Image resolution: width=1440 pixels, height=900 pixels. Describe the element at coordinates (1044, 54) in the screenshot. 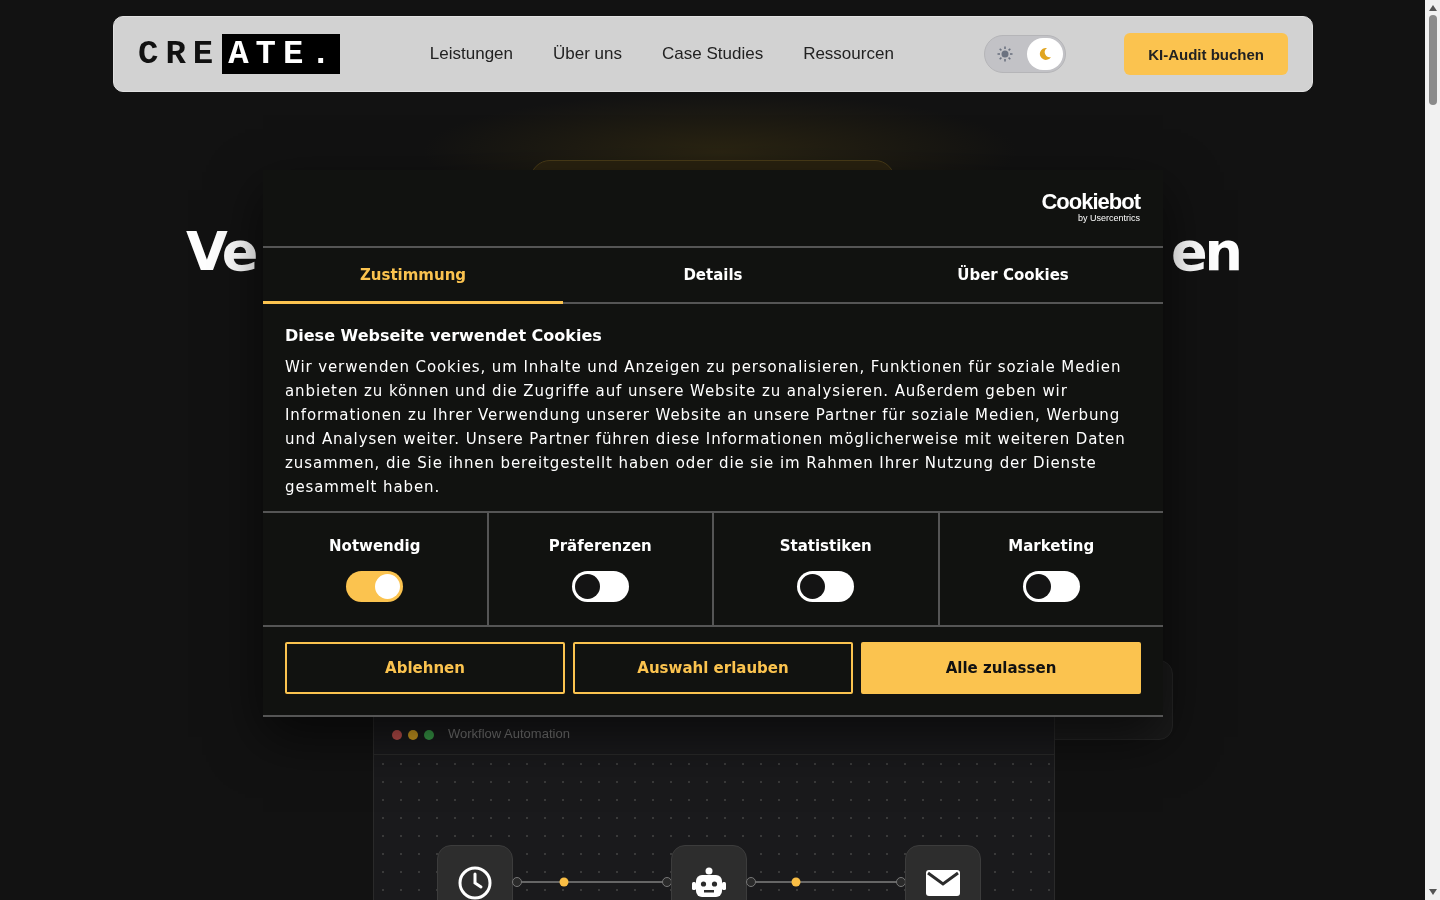

I see `moon-icon` at that location.